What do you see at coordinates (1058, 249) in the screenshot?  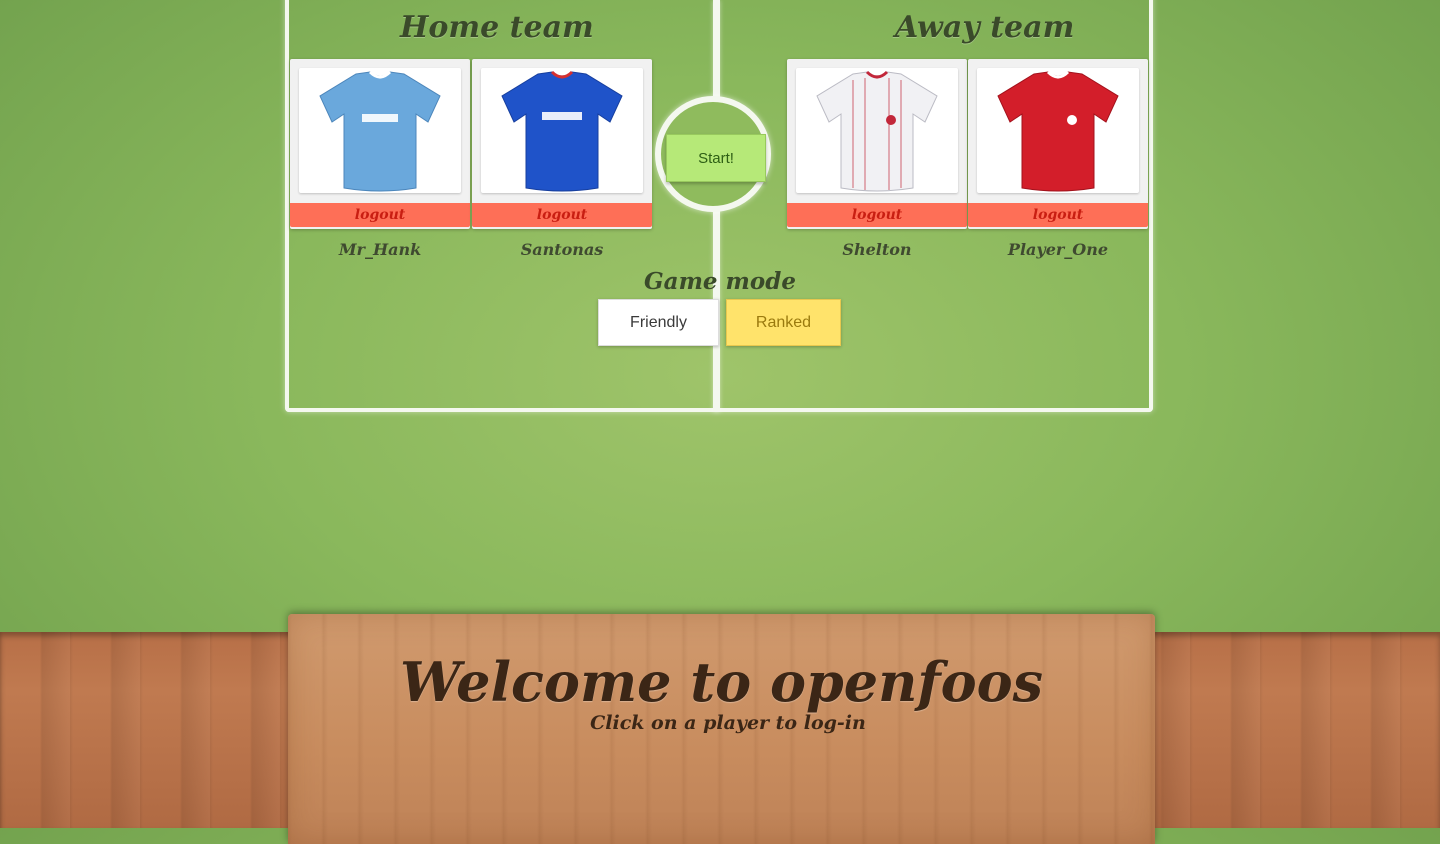 I see `player-name-away-2: Player_One` at bounding box center [1058, 249].